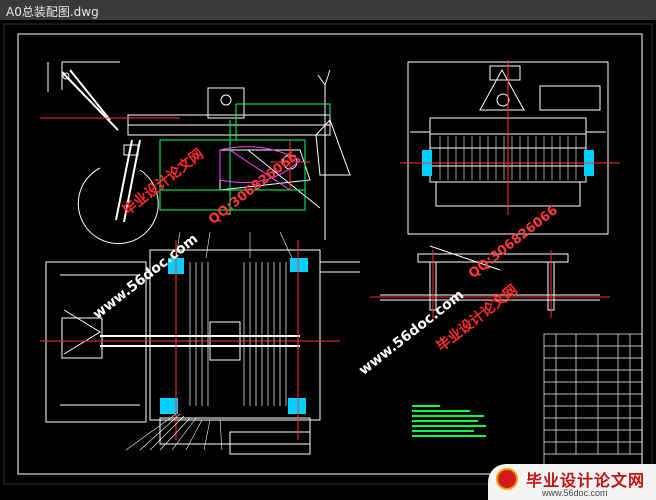 The image size is (656, 500). What do you see at coordinates (328, 10) in the screenshot?
I see `window-titlebar: A0总装配图.dwg` at bounding box center [328, 10].